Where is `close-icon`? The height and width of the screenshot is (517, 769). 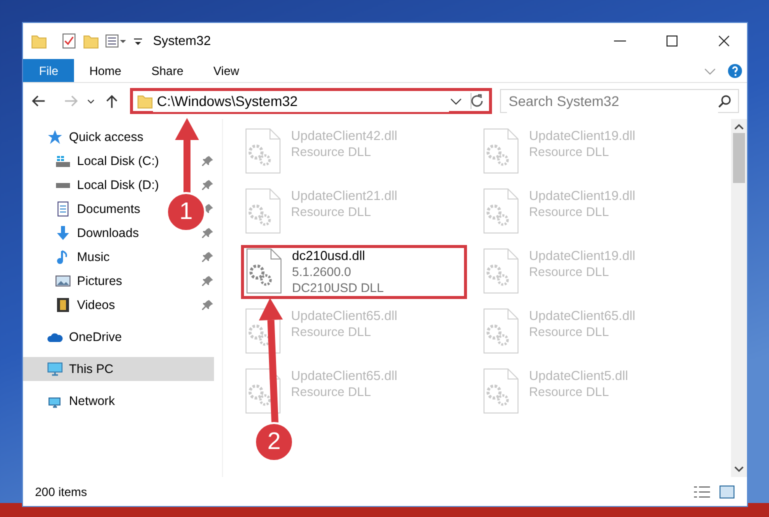 close-icon is located at coordinates (724, 41).